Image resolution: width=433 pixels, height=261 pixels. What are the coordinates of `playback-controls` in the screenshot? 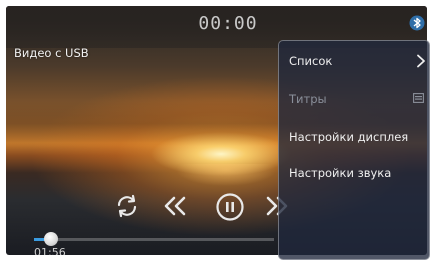 It's located at (156, 207).